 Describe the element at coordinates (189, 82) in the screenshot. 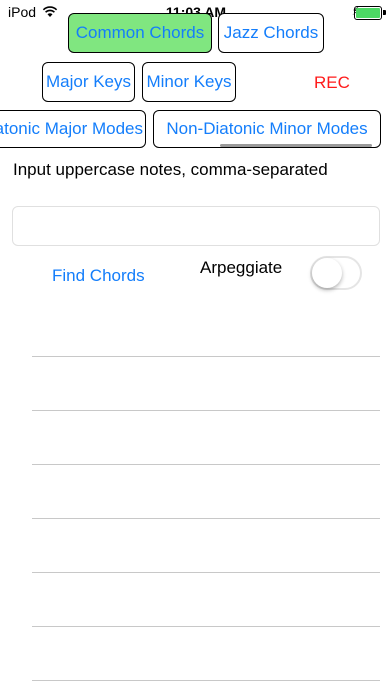

I see `tab-minor-keys: Minor Keys` at that location.